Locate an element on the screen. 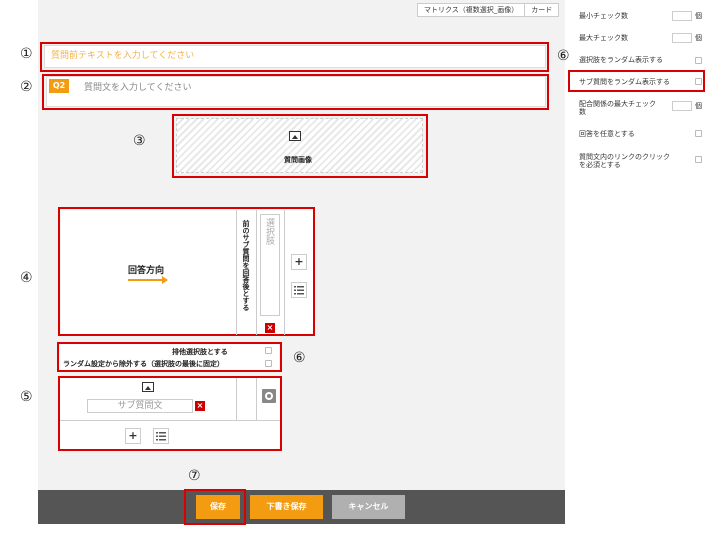  marker-3: ③ is located at coordinates (139, 141).